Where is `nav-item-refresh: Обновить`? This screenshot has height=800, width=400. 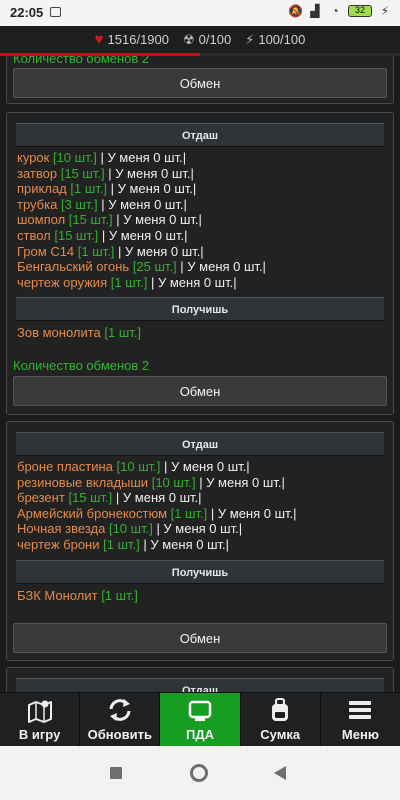
nav-item-refresh: Обновить is located at coordinates (120, 719).